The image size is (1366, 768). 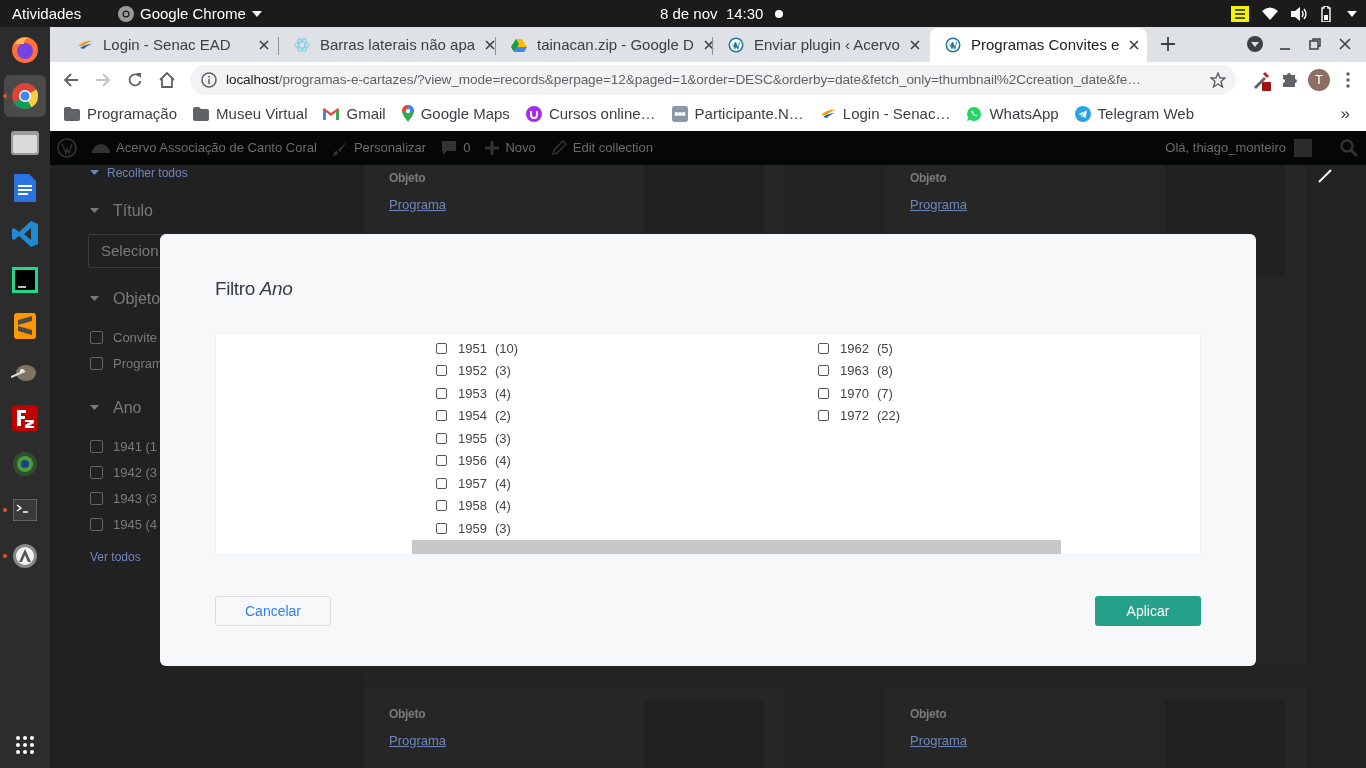 I want to click on chrome-icon, so click(x=126, y=13).